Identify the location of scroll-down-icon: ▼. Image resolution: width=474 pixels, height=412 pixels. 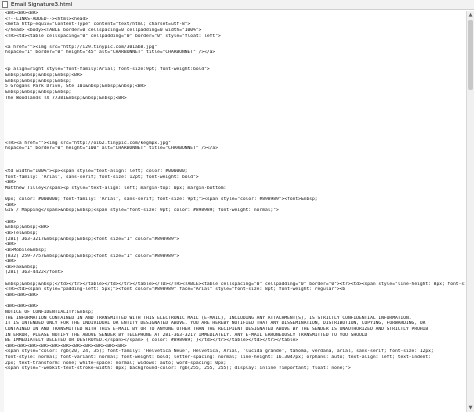
(470, 408).